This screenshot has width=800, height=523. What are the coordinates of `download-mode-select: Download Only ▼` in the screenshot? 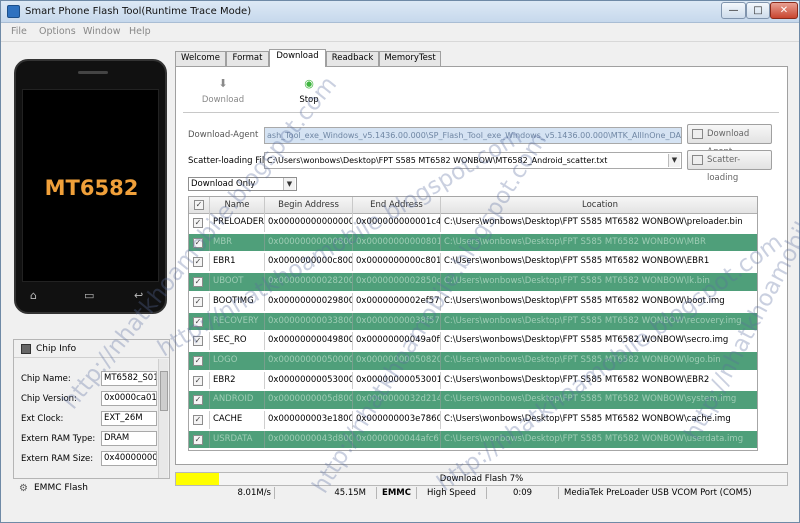 It's located at (242, 184).